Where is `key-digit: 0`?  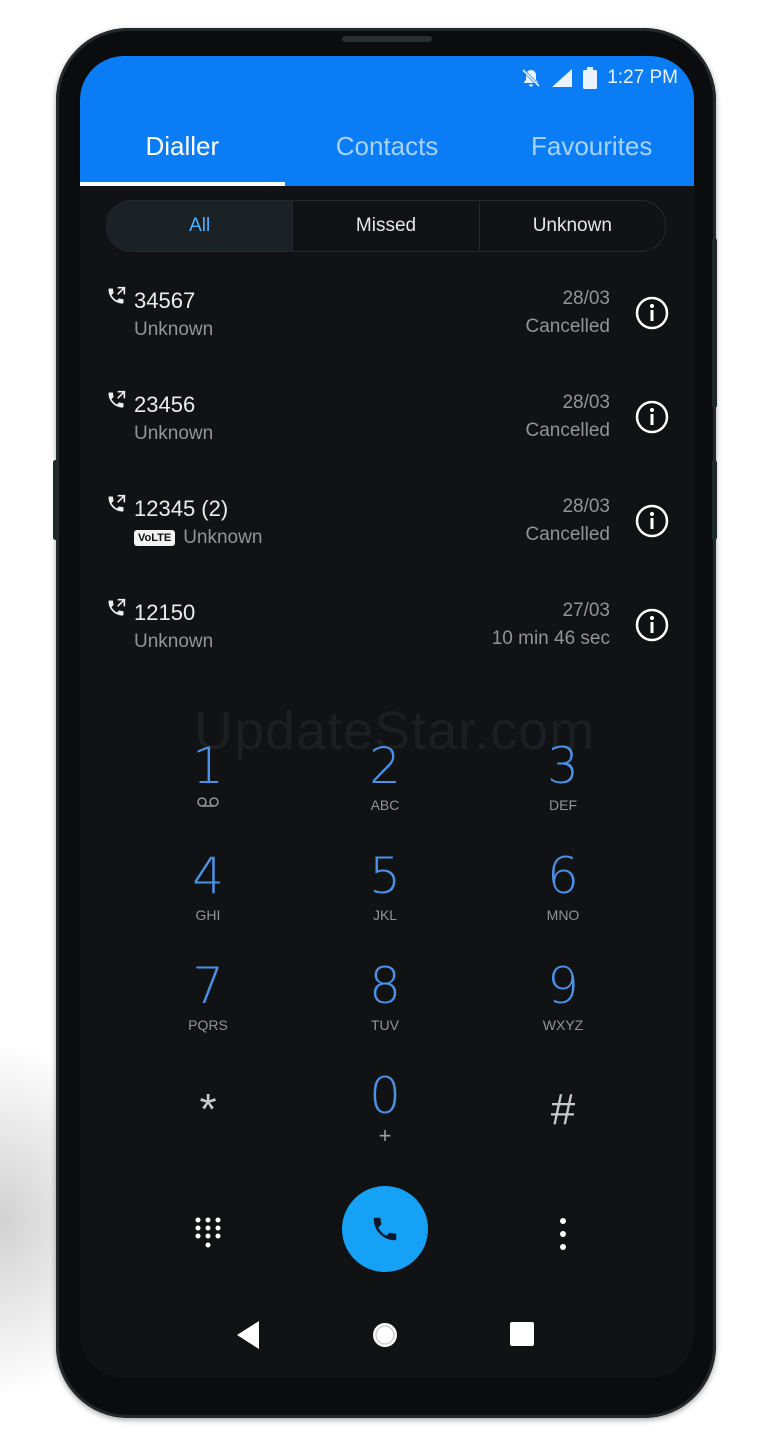
key-digit: 0 is located at coordinates (385, 1096).